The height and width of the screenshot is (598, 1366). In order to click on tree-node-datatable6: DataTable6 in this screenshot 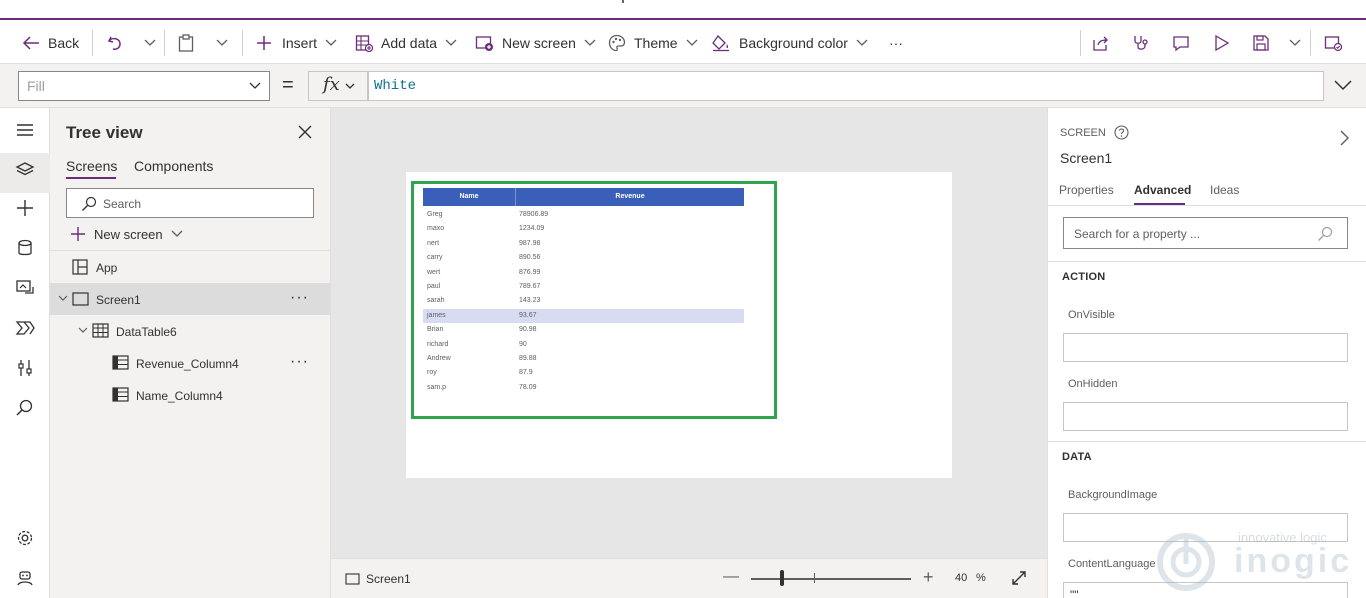, I will do `click(190, 331)`.